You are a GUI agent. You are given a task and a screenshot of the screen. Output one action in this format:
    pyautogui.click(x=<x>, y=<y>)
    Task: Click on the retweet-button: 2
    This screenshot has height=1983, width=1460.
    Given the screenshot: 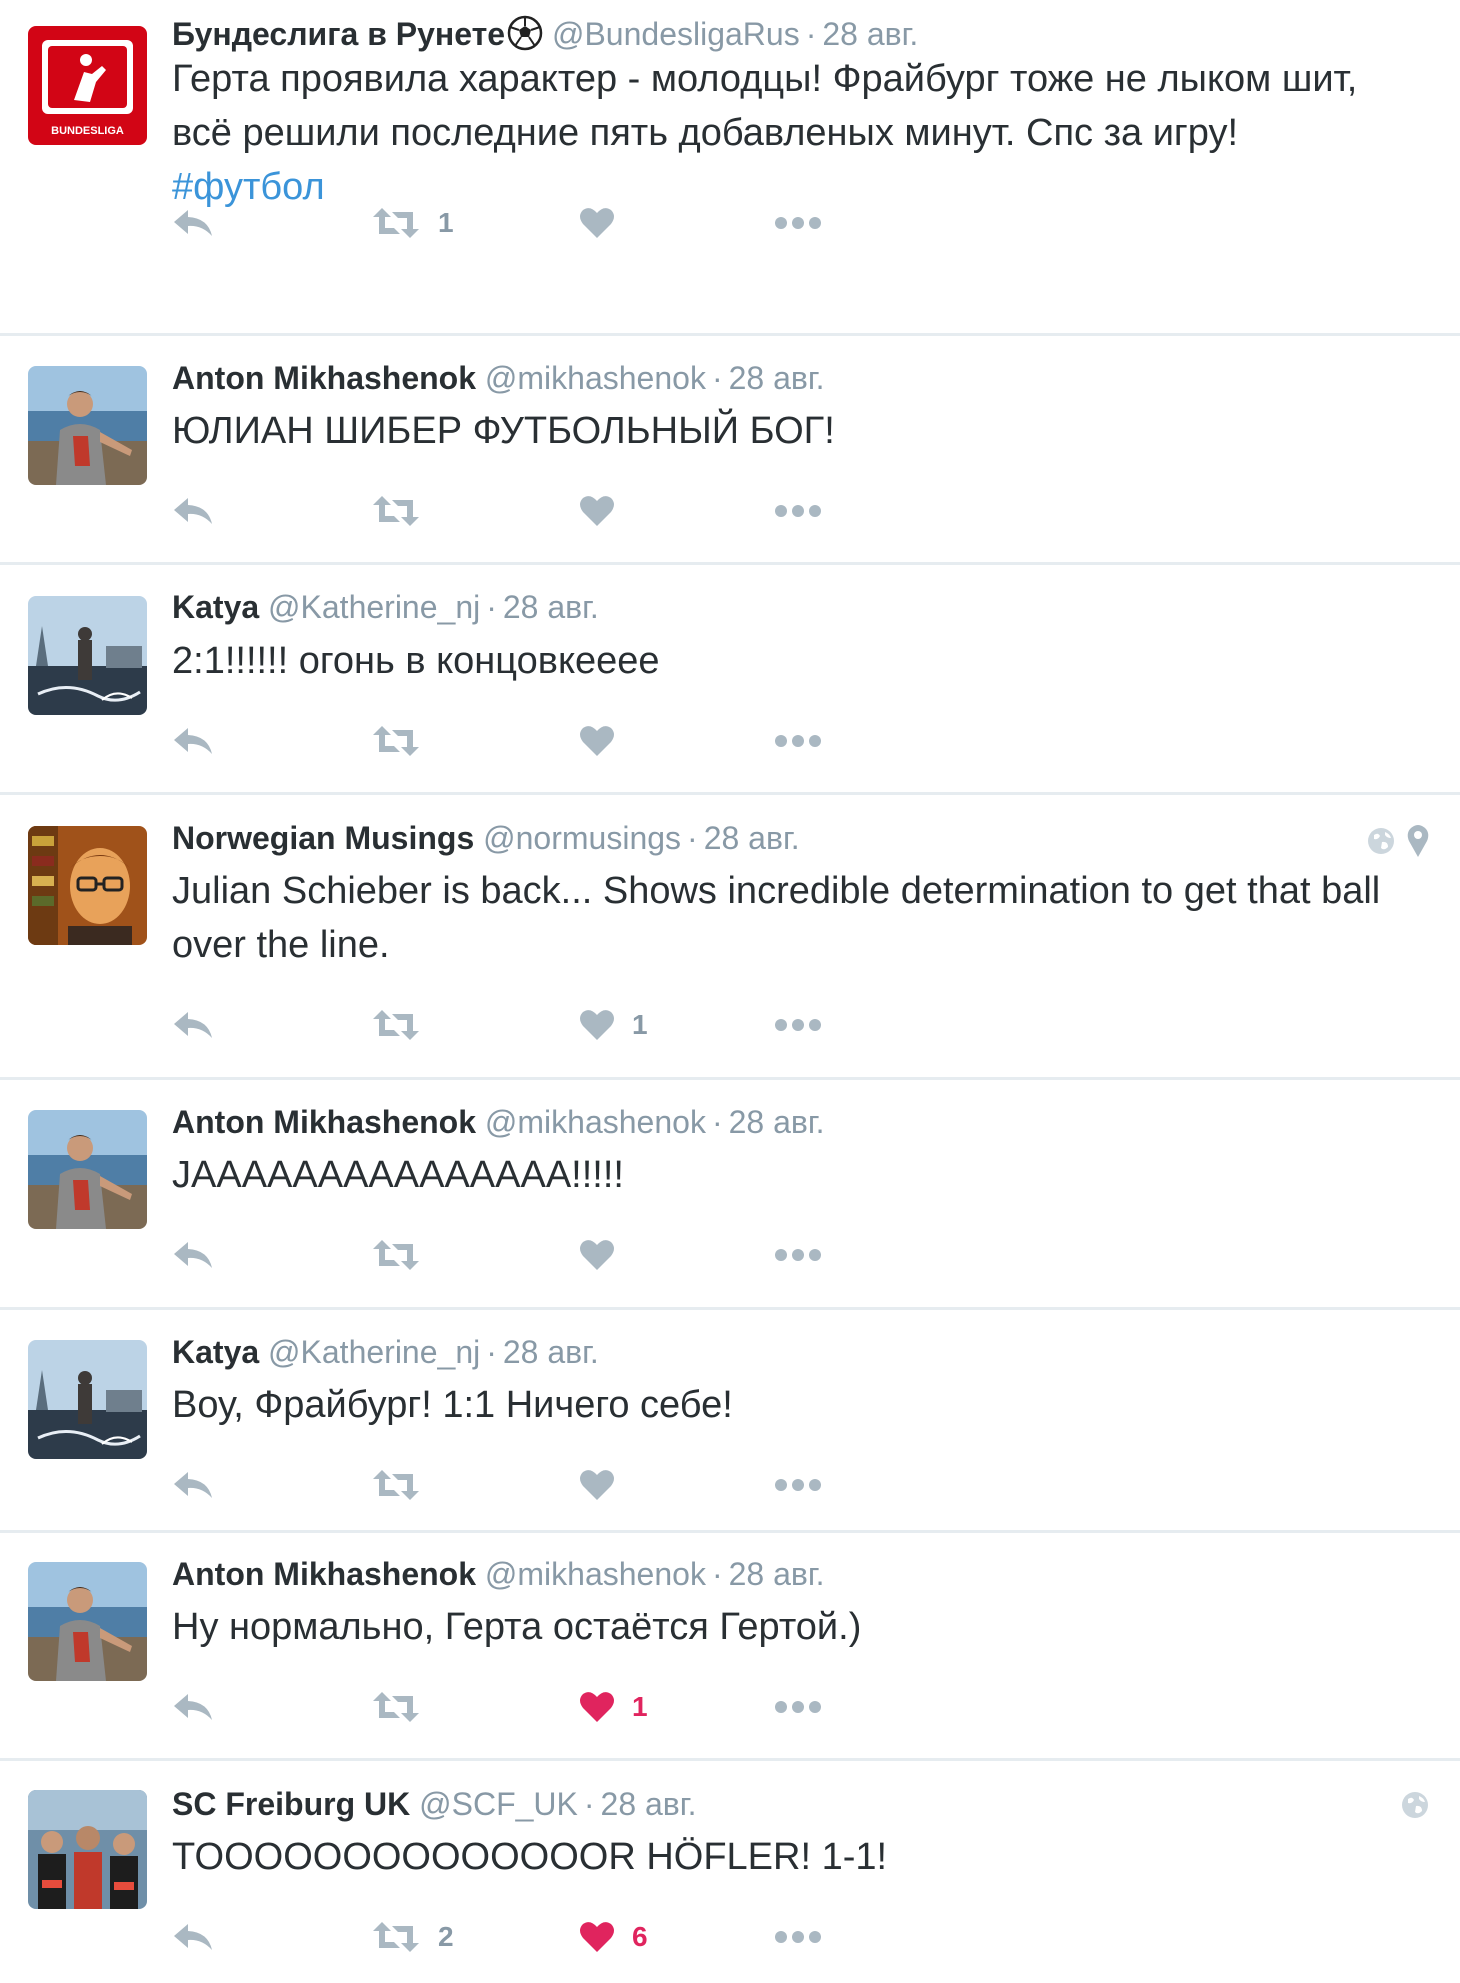 What is the action you would take?
    pyautogui.click(x=413, y=1937)
    